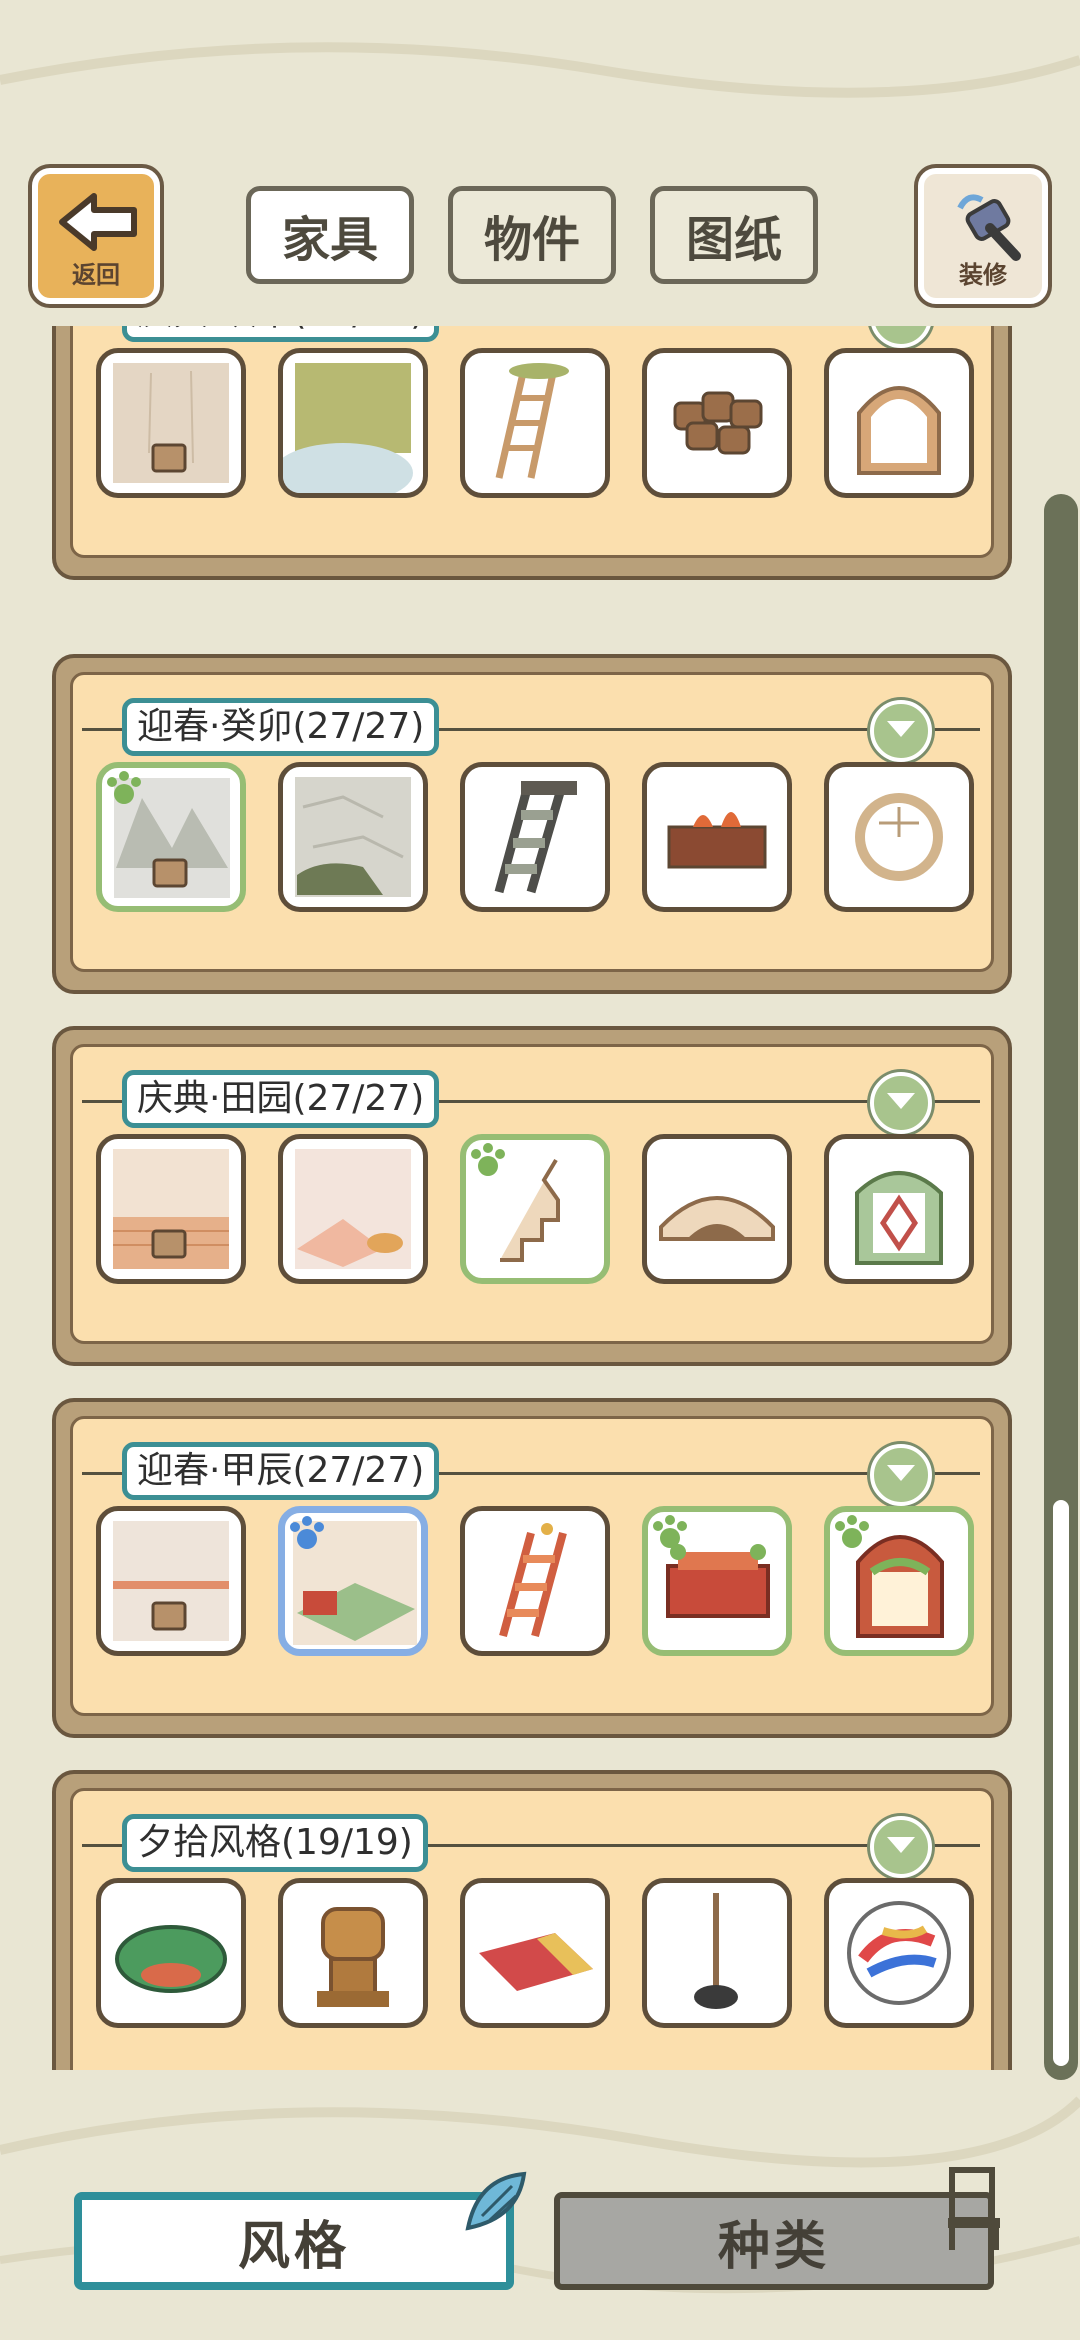 This screenshot has height=2340, width=1080. I want to click on wall-bucket-icon, so click(171, 423).